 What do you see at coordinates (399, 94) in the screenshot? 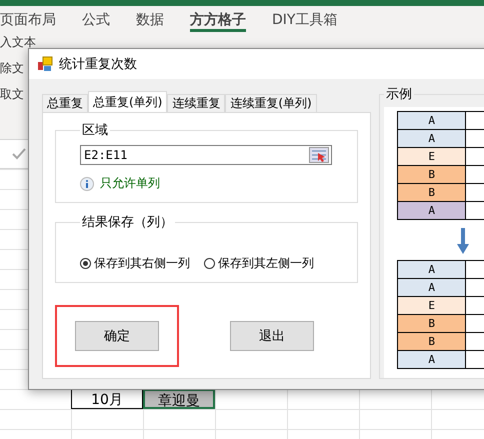
I see `group-label: 示例` at bounding box center [399, 94].